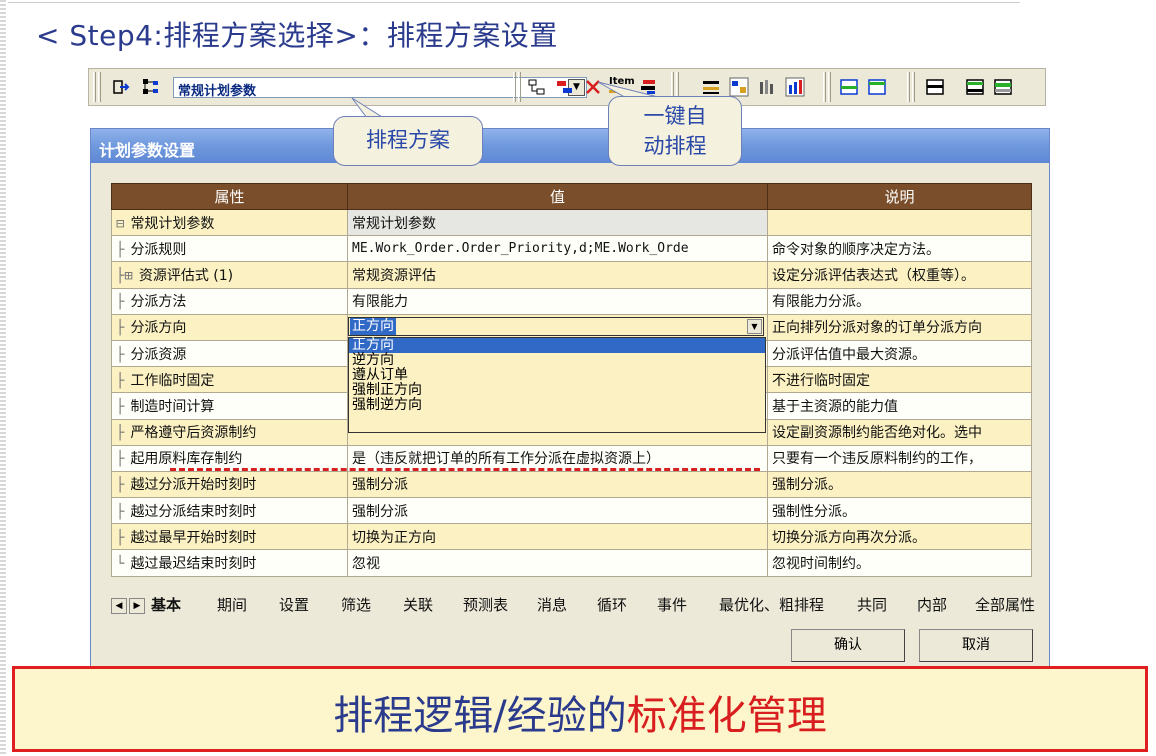  I want to click on property-cell: └ 越过最迟结束时刻时, so click(229, 563).